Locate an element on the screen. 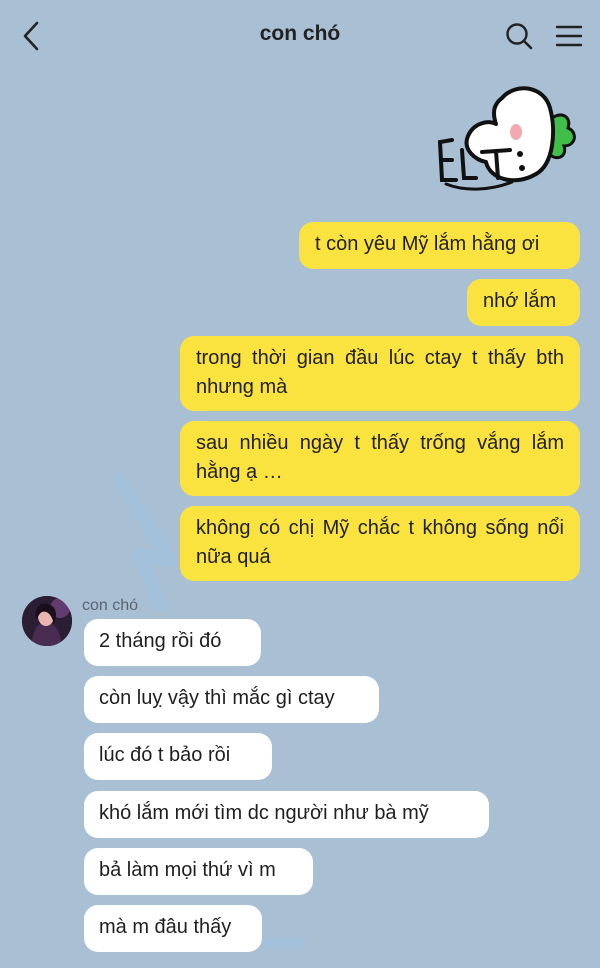 The height and width of the screenshot is (968, 600). background-decoration-icon is located at coordinates (285, 943).